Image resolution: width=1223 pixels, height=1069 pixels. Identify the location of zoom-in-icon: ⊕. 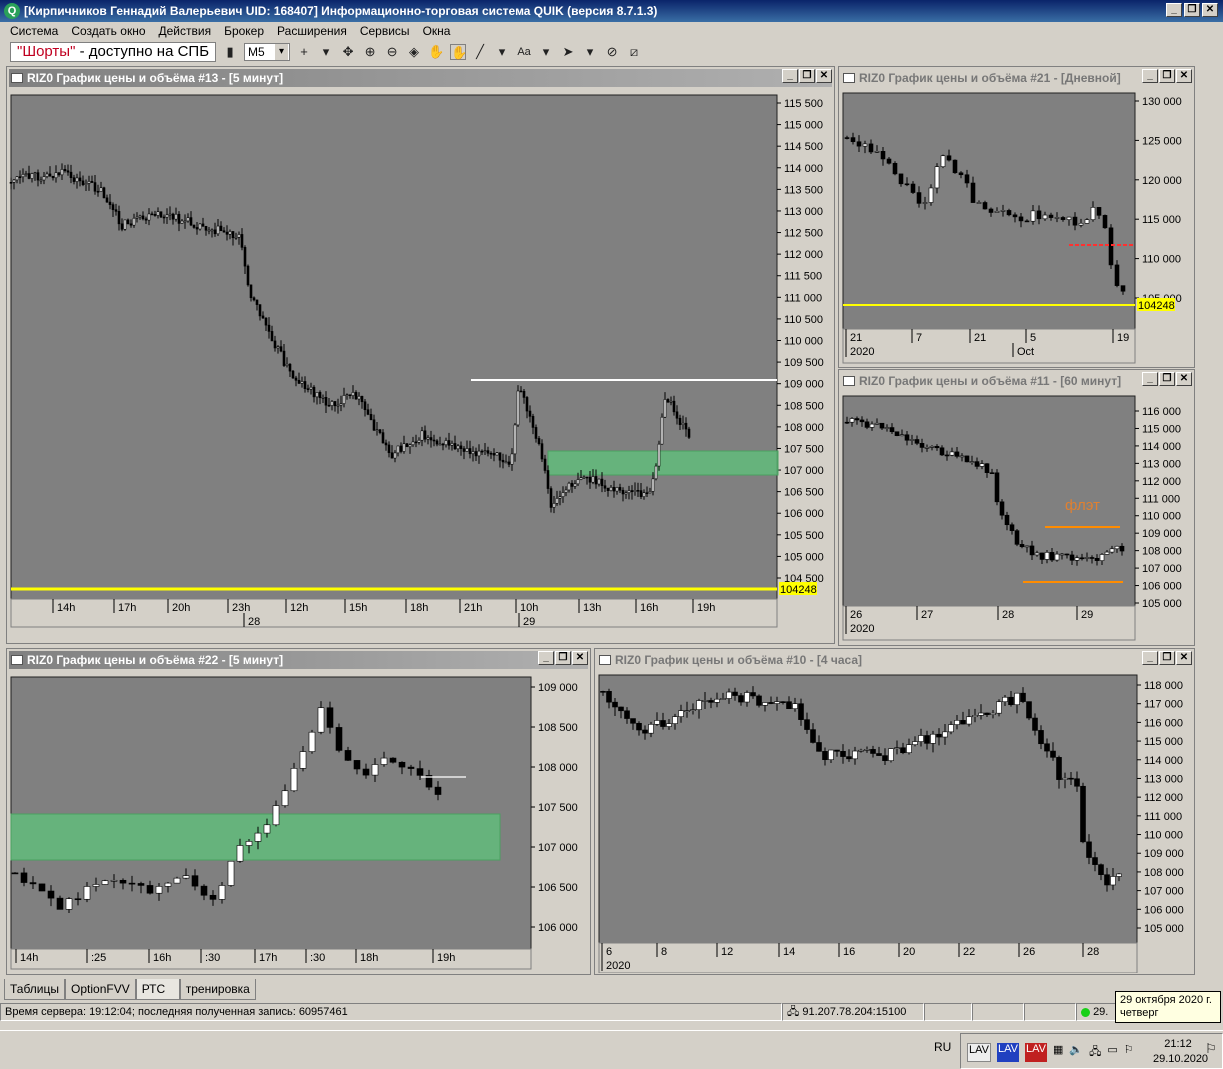
(370, 52).